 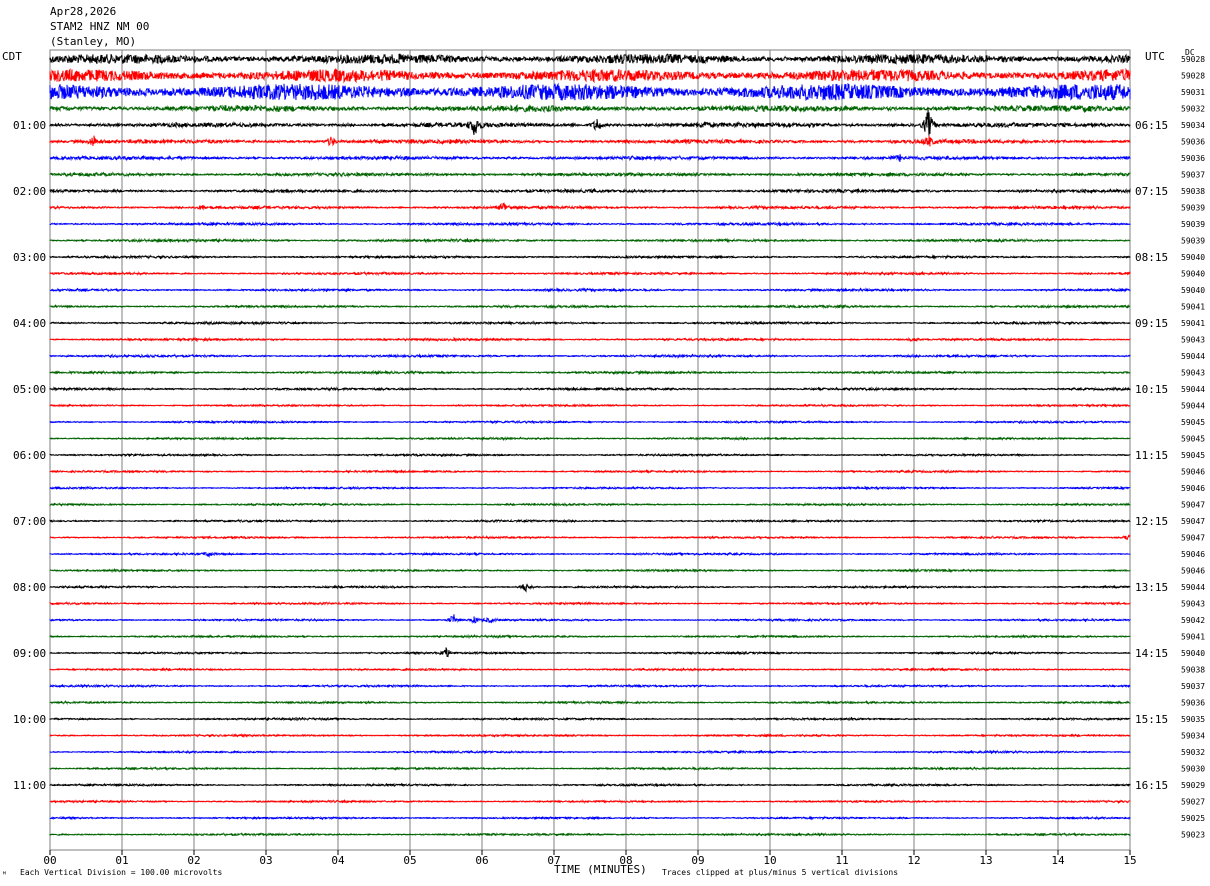 I want to click on left-time-label: 02:00, so click(x=29, y=191).